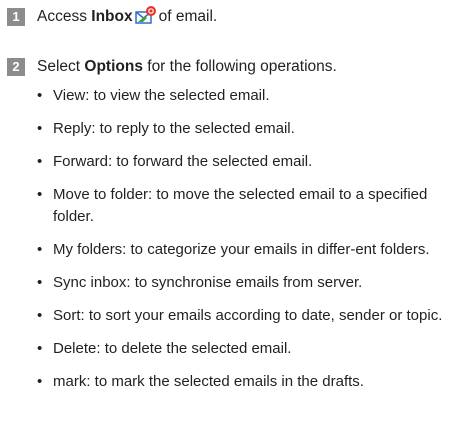 Image resolution: width=454 pixels, height=426 pixels. I want to click on list-item-view: View: to view the selected email., so click(243, 96).